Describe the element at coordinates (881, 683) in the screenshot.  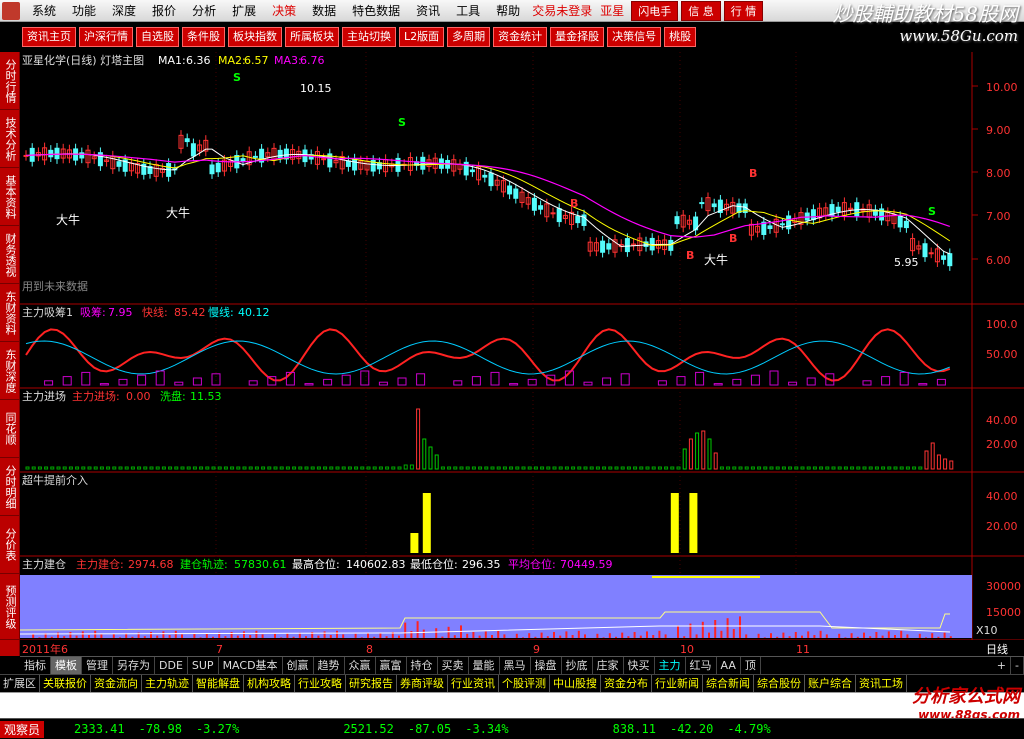
I see `extension-tab-17: 资讯工场` at that location.